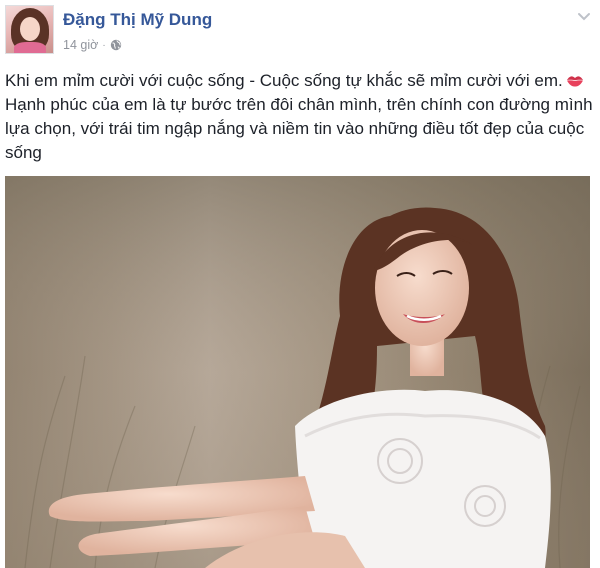  I want to click on chevron-down-icon, so click(584, 16).